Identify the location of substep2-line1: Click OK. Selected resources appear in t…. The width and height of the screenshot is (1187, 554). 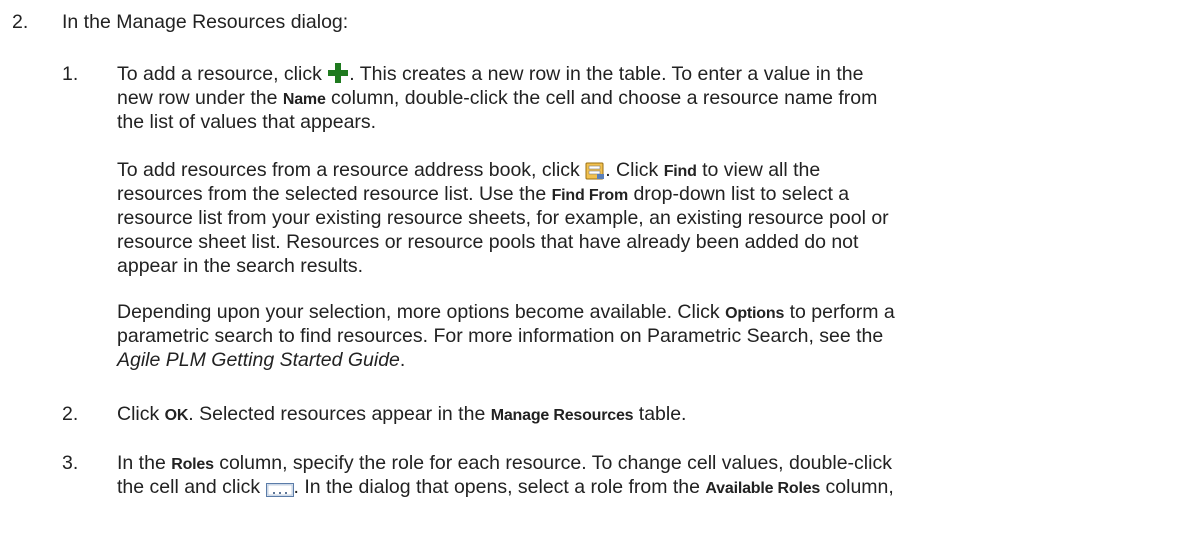
(402, 414).